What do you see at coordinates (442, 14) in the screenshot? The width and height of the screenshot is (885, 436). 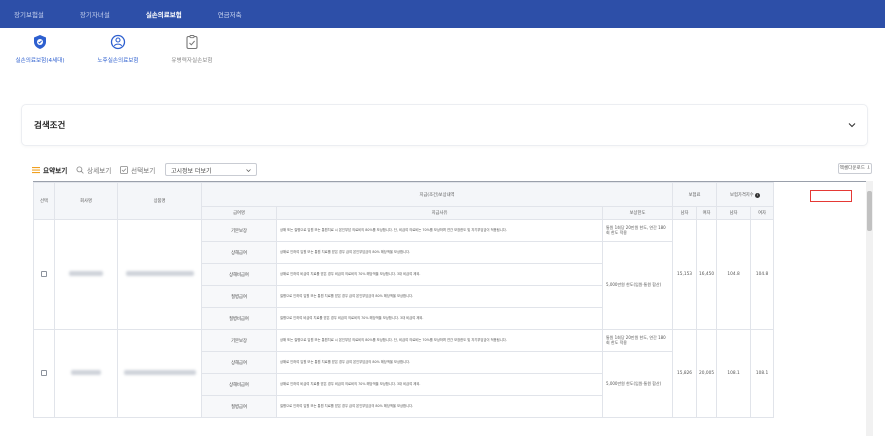 I see `top-nav: 장기보험설 장기자녀설 실손의료보험 연금저축` at bounding box center [442, 14].